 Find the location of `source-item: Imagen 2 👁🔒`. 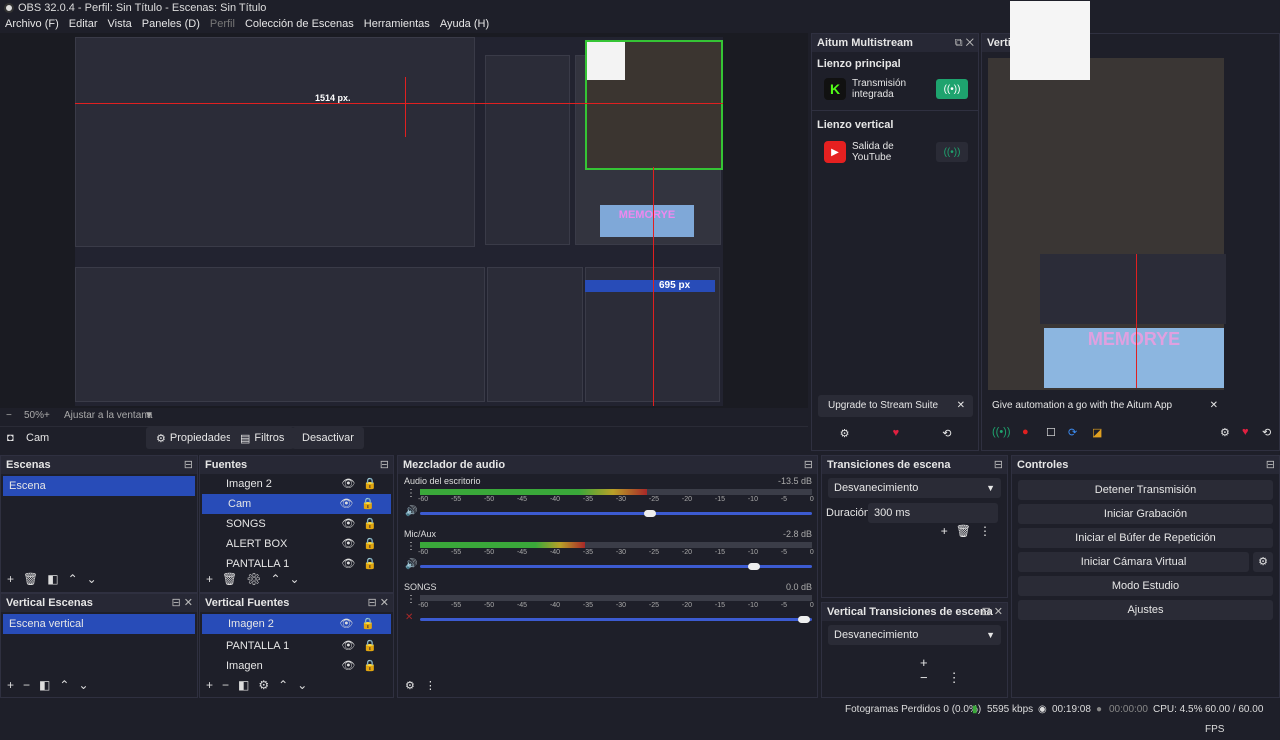

source-item: Imagen 2 👁🔒 is located at coordinates (296, 484).